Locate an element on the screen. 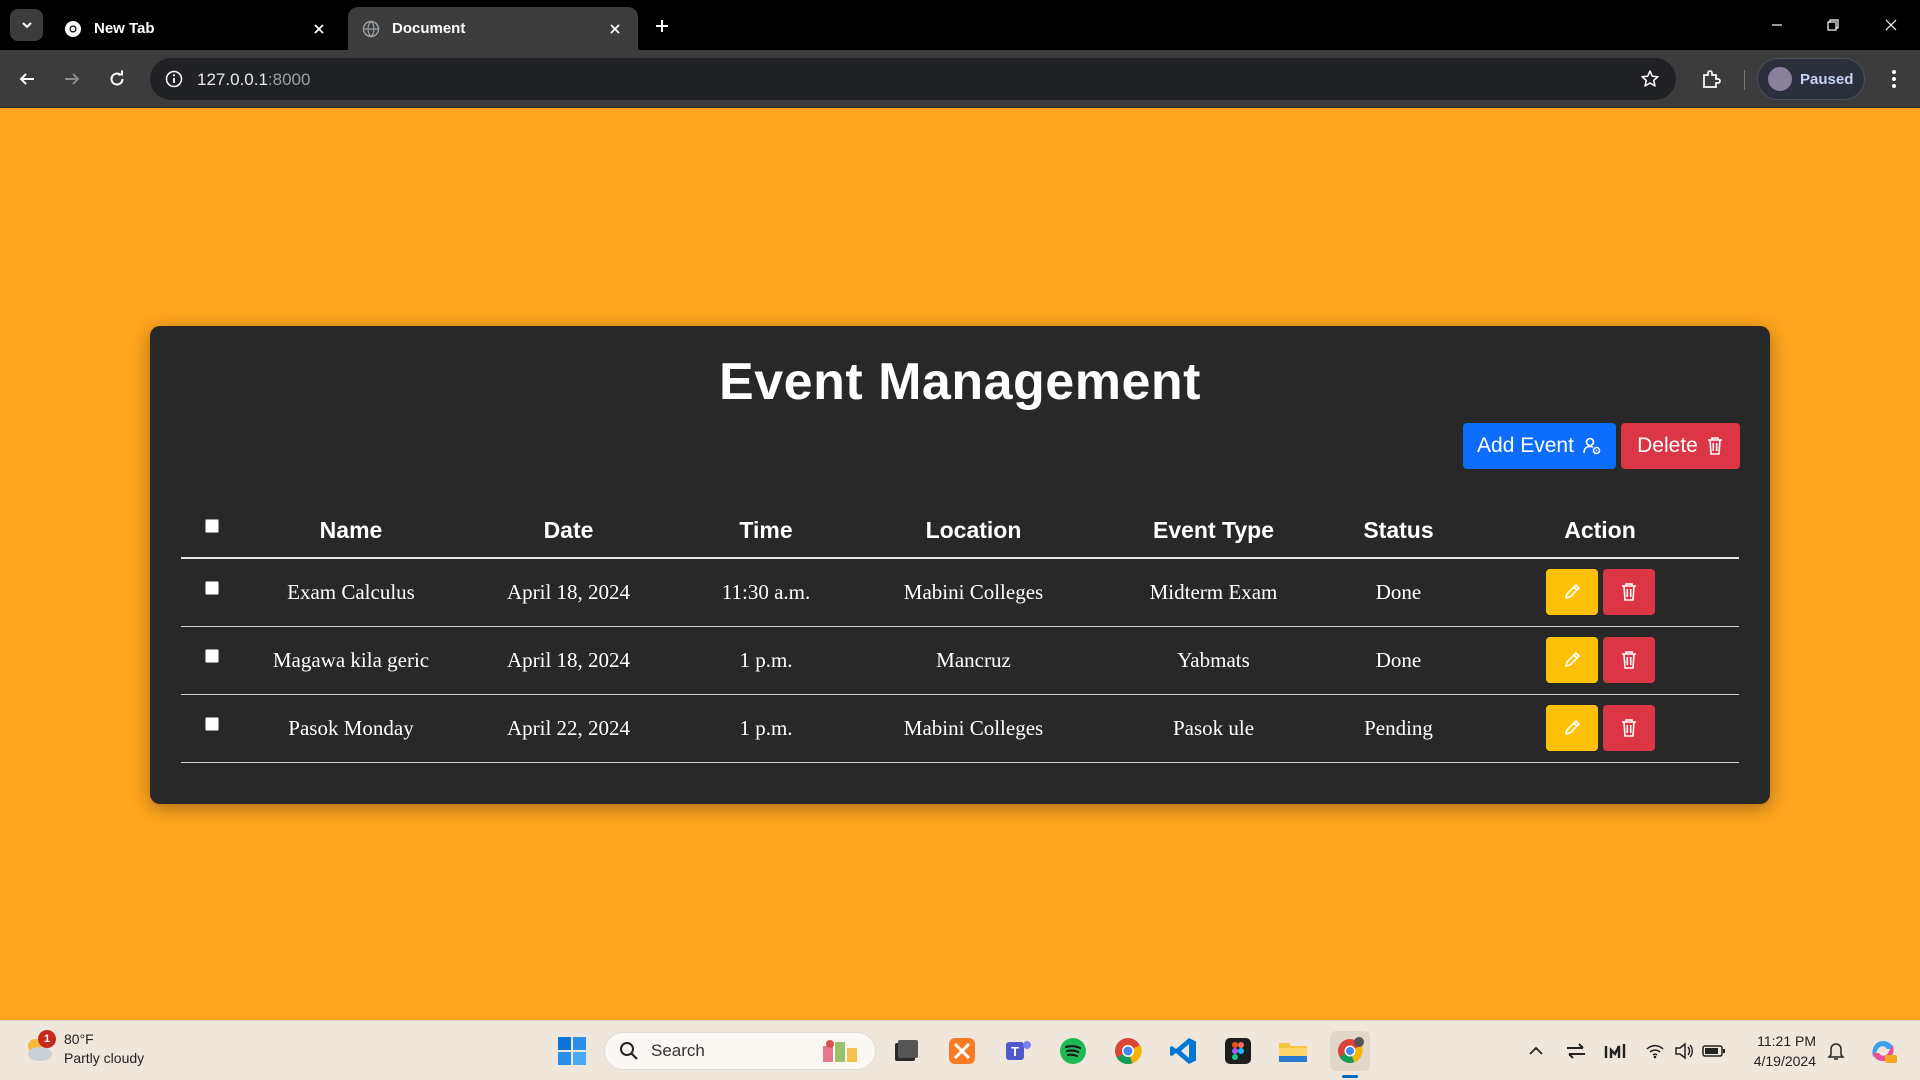  pencil-icon is located at coordinates (1572, 659).